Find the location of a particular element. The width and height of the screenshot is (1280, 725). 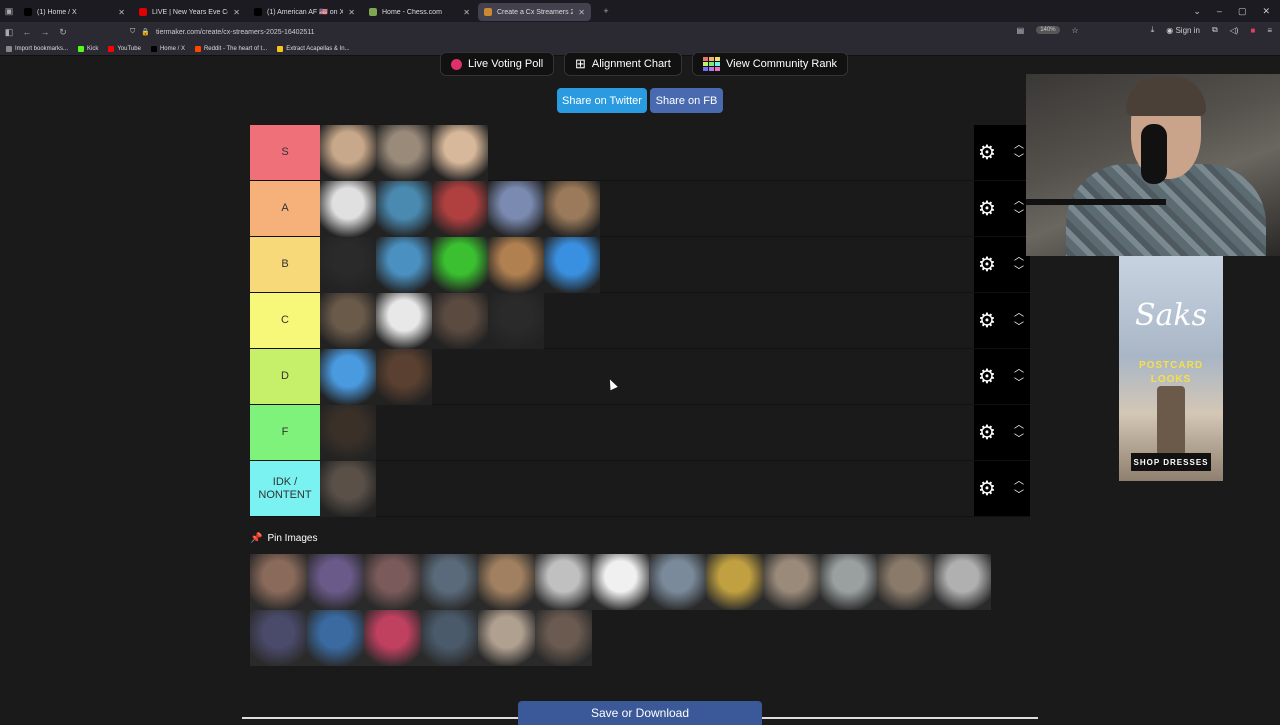

alignment-chart-button: ⊞ Alignment Chart is located at coordinates (623, 64).